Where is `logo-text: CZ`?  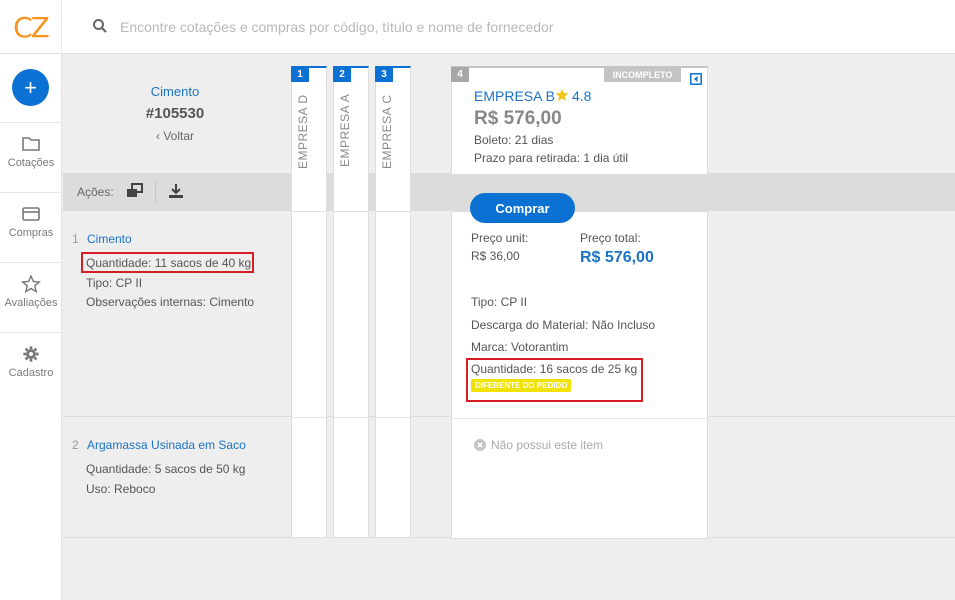
logo-text: CZ is located at coordinates (31, 27).